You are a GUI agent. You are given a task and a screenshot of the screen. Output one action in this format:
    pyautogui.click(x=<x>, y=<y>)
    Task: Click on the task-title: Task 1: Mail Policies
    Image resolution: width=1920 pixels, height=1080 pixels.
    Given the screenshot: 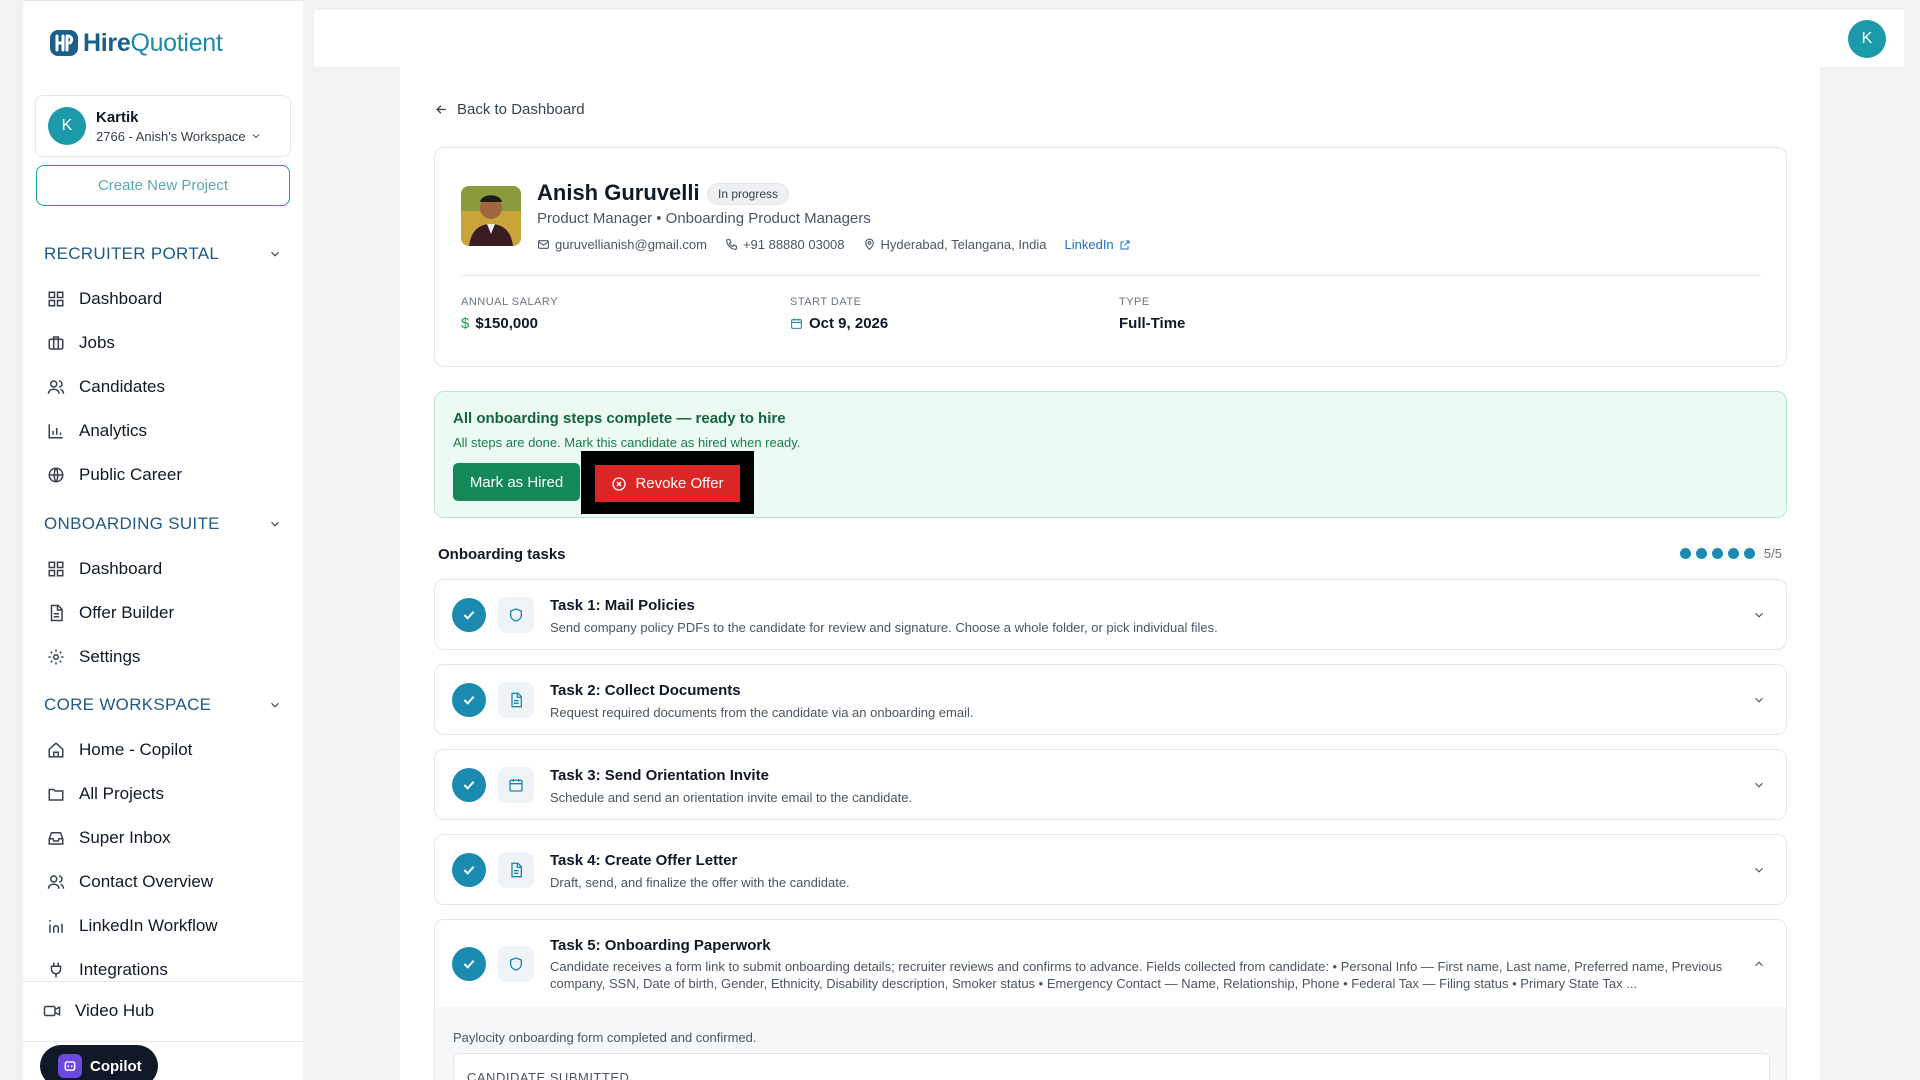 What is the action you would take?
    pyautogui.click(x=622, y=605)
    